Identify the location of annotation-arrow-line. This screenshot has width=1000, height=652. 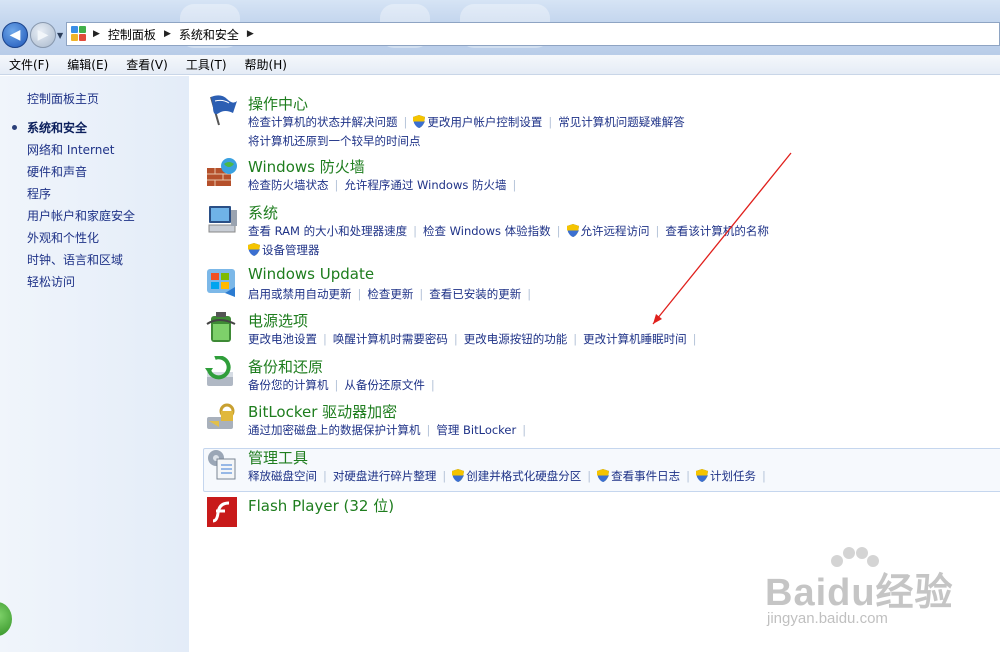
(722, 238).